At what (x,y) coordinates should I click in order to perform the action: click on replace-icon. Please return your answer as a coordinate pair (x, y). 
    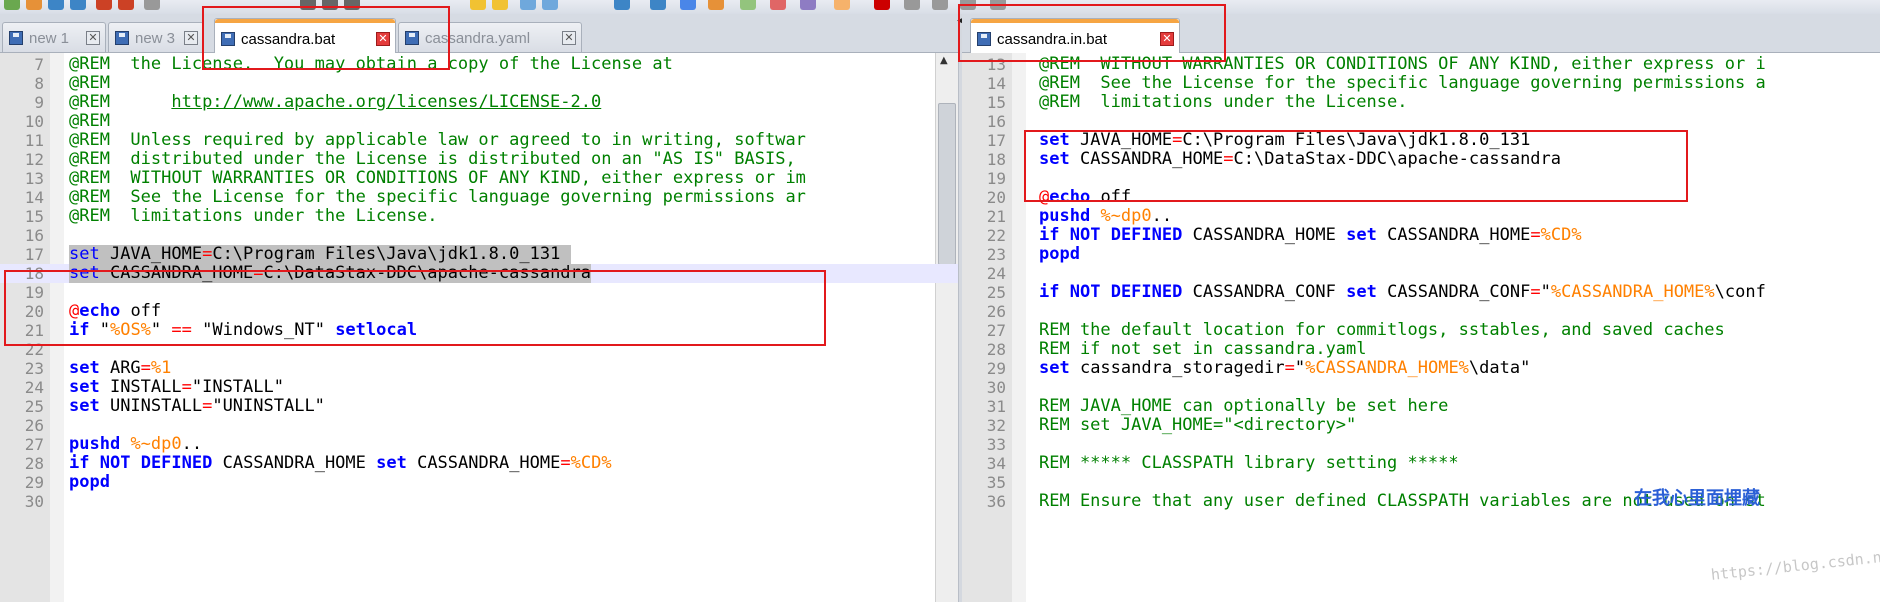
    Looking at the image, I should click on (500, 5).